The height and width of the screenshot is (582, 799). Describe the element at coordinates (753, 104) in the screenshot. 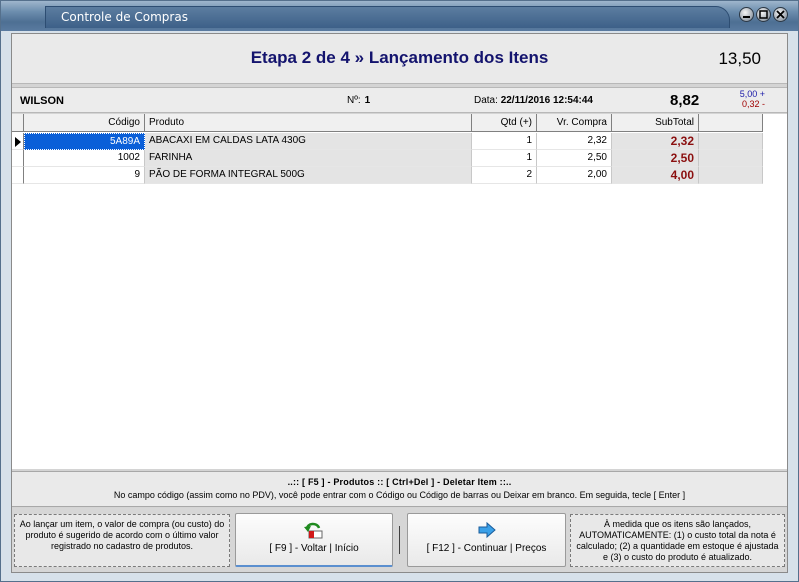

I see `difference-minus: 0,32 -` at that location.